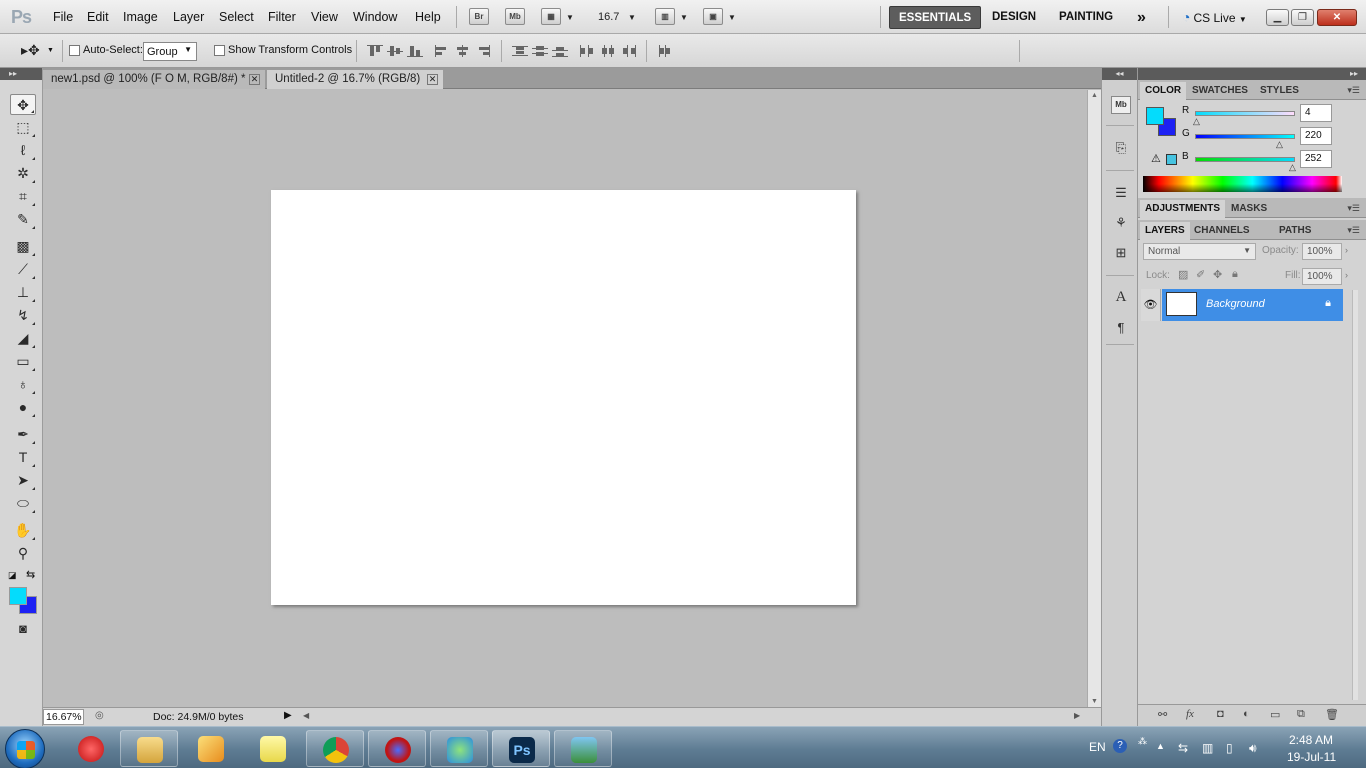  What do you see at coordinates (1295, 231) in the screenshot?
I see `tab-paths: PATHS` at bounding box center [1295, 231].